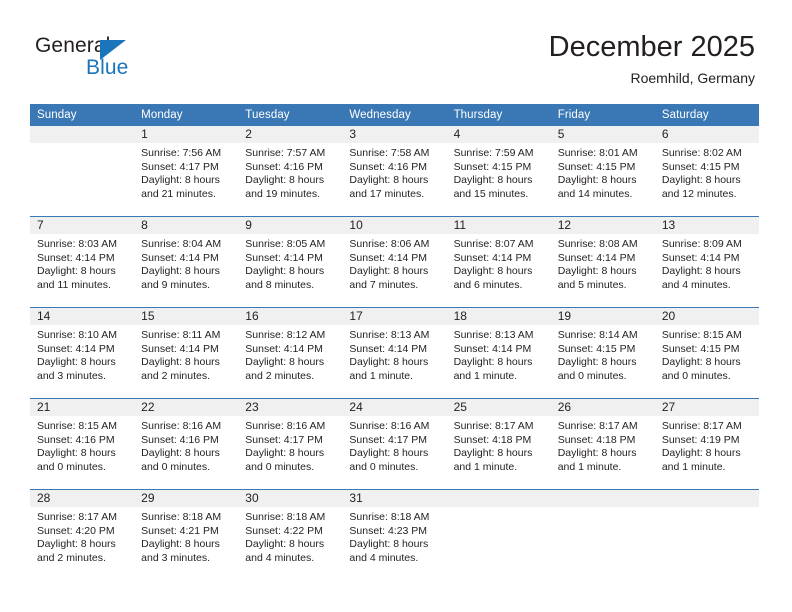 Image resolution: width=792 pixels, height=612 pixels. Describe the element at coordinates (186, 407) in the screenshot. I see `day-number: 22` at that location.